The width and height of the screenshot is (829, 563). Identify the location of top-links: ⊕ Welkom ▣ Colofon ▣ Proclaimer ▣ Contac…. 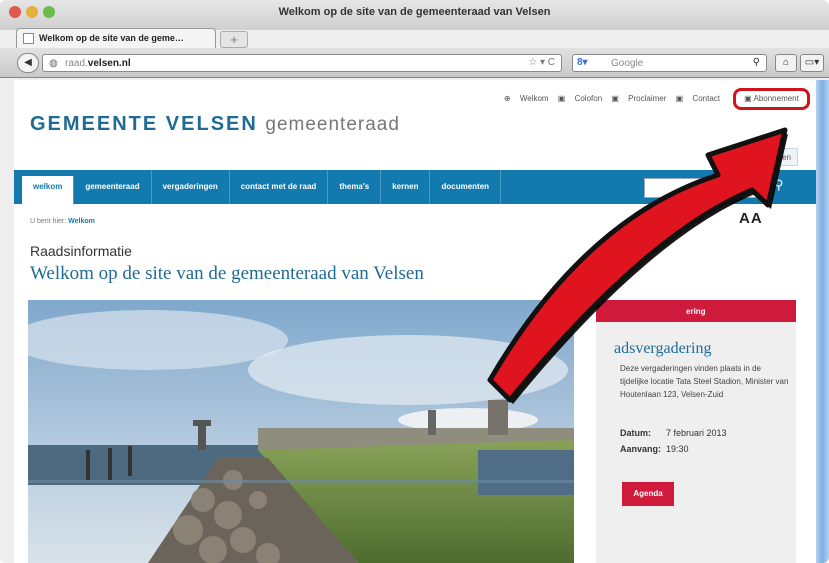
(409, 98).